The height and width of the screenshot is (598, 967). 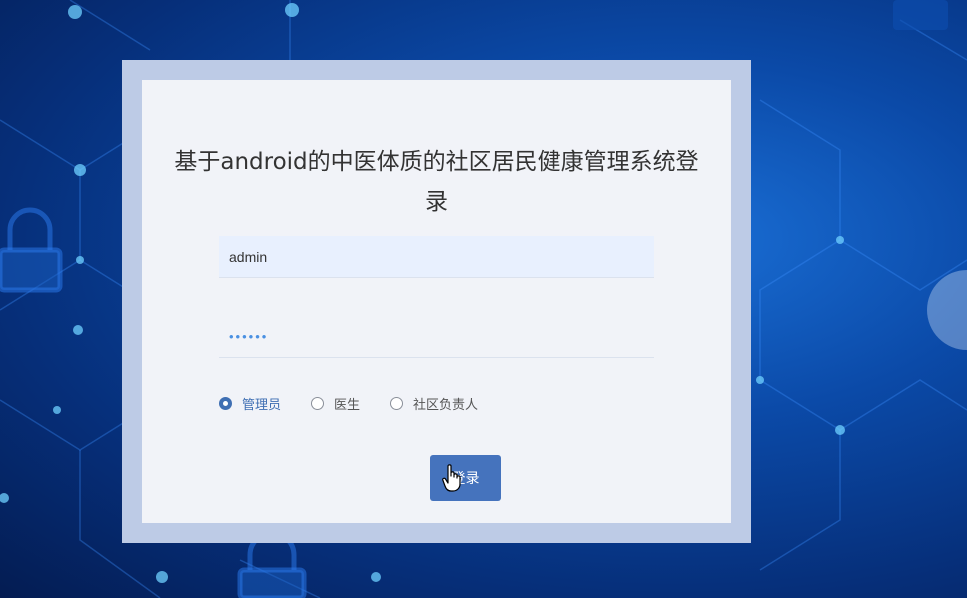 What do you see at coordinates (363, 403) in the screenshot?
I see `role-radio-group: 管理员 医生 社区负责人` at bounding box center [363, 403].